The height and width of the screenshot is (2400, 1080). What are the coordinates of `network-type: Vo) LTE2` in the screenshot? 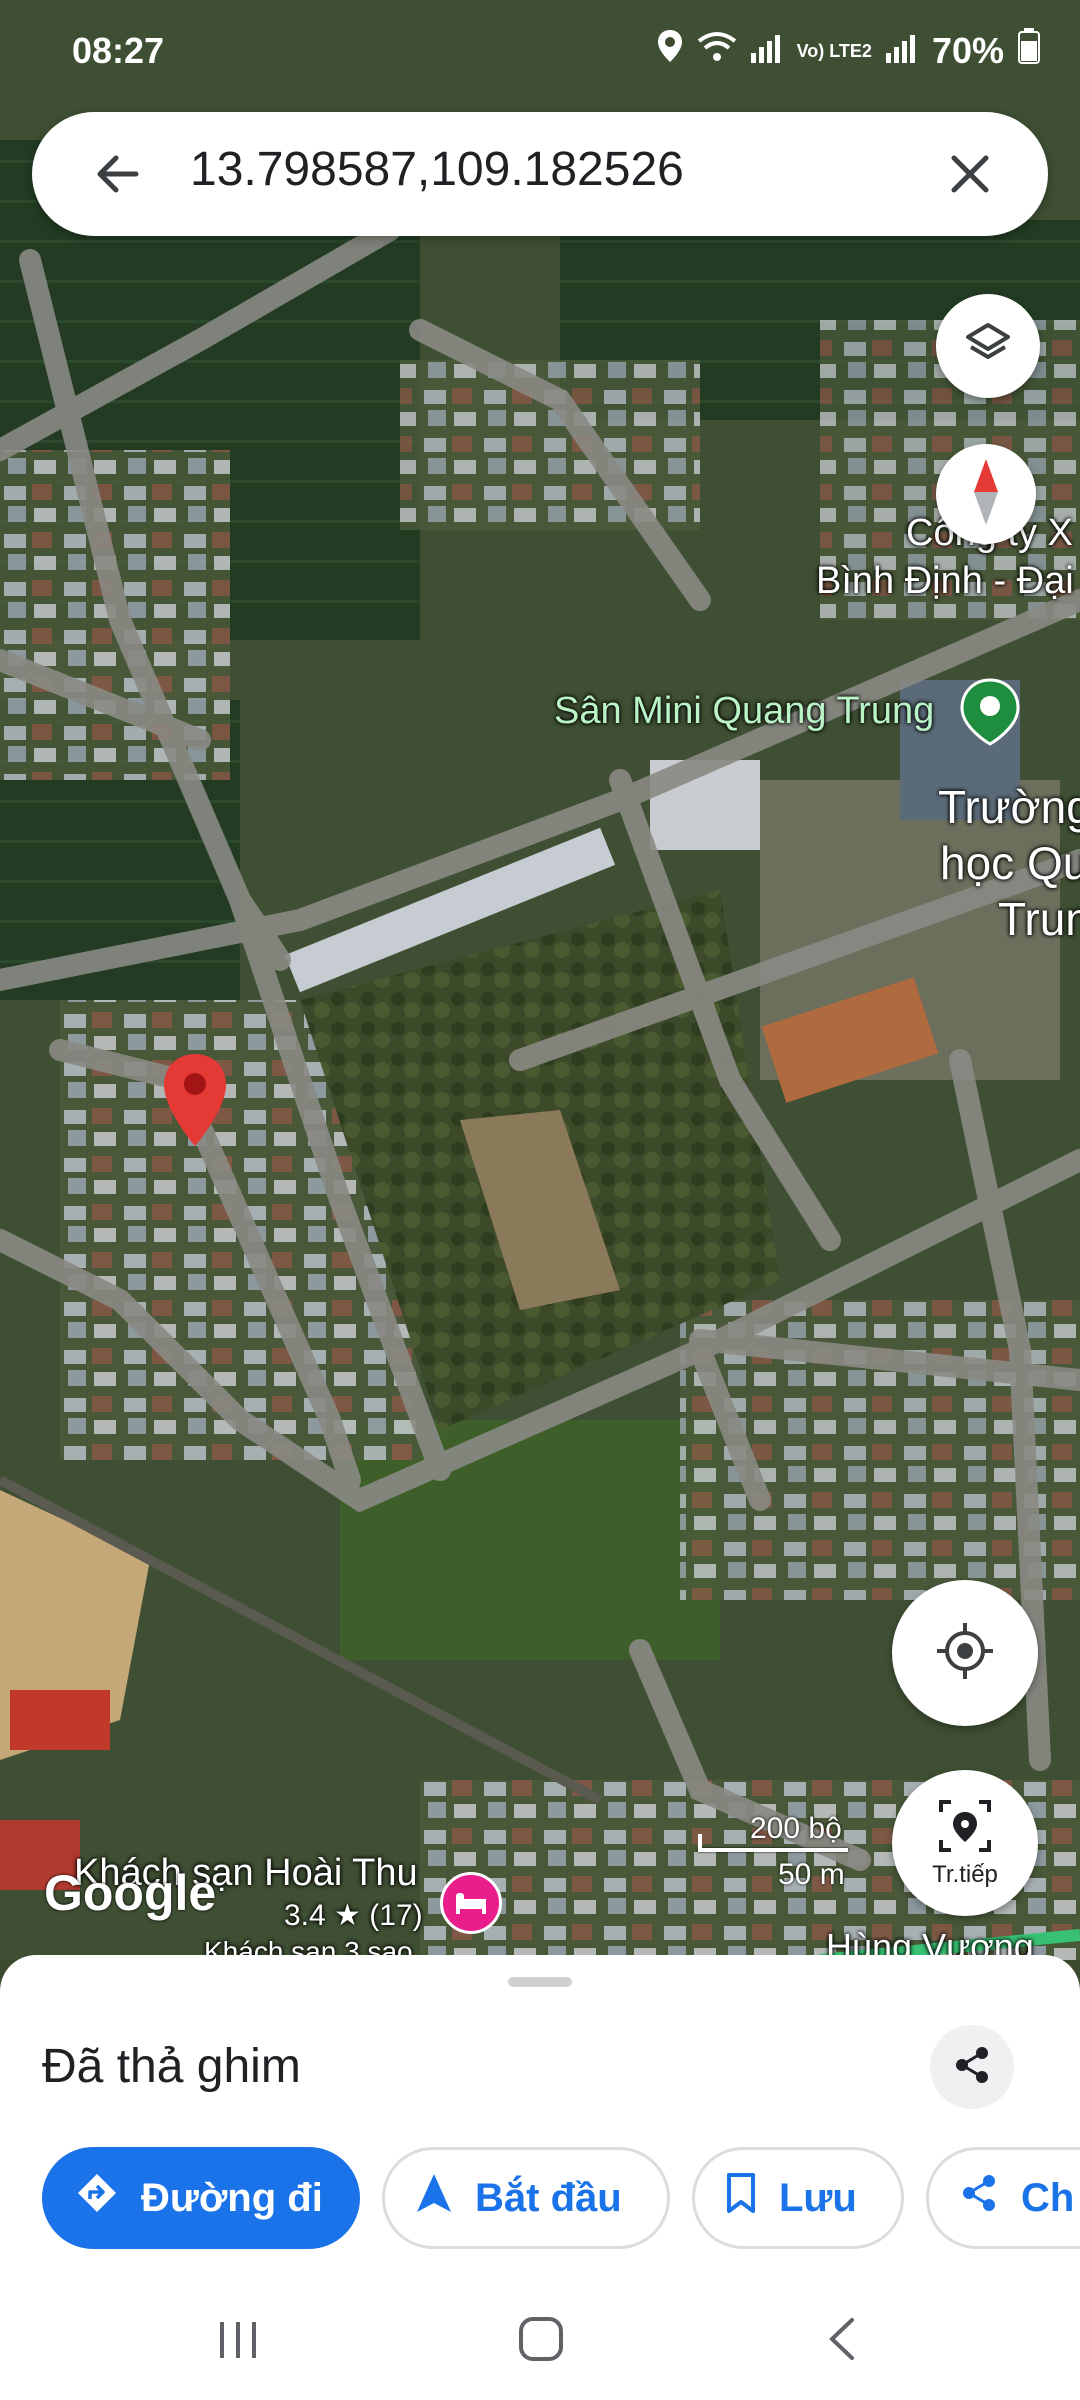 It's located at (834, 50).